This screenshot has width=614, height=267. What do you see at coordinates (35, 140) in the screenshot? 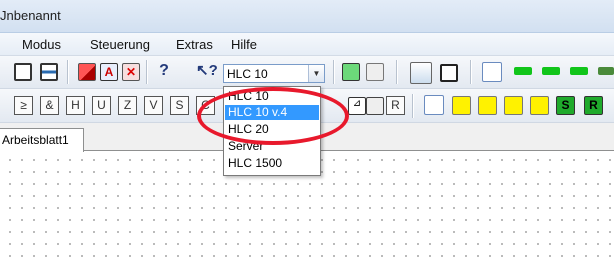
I see `tab-label: Arbeitsblatt1` at bounding box center [35, 140].